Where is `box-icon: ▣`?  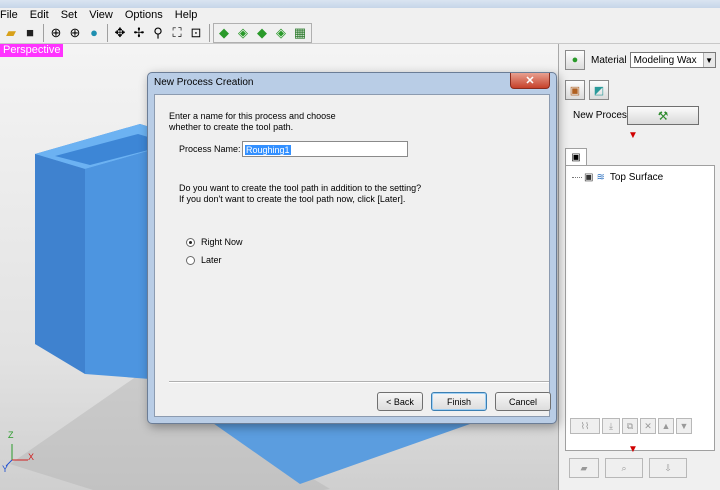
box-icon: ▣ is located at coordinates (589, 177).